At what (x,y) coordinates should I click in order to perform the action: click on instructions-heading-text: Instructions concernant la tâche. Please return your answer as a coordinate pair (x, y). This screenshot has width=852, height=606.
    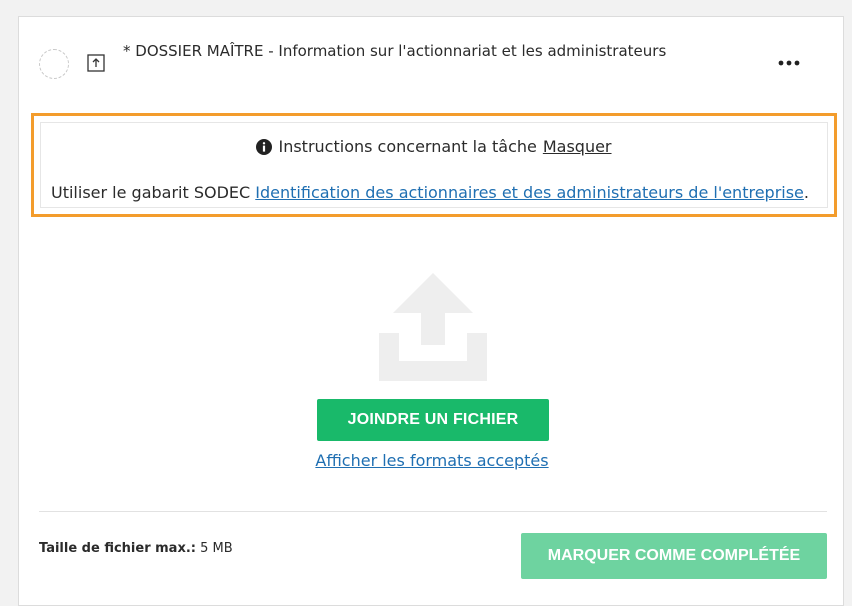
    Looking at the image, I should click on (407, 146).